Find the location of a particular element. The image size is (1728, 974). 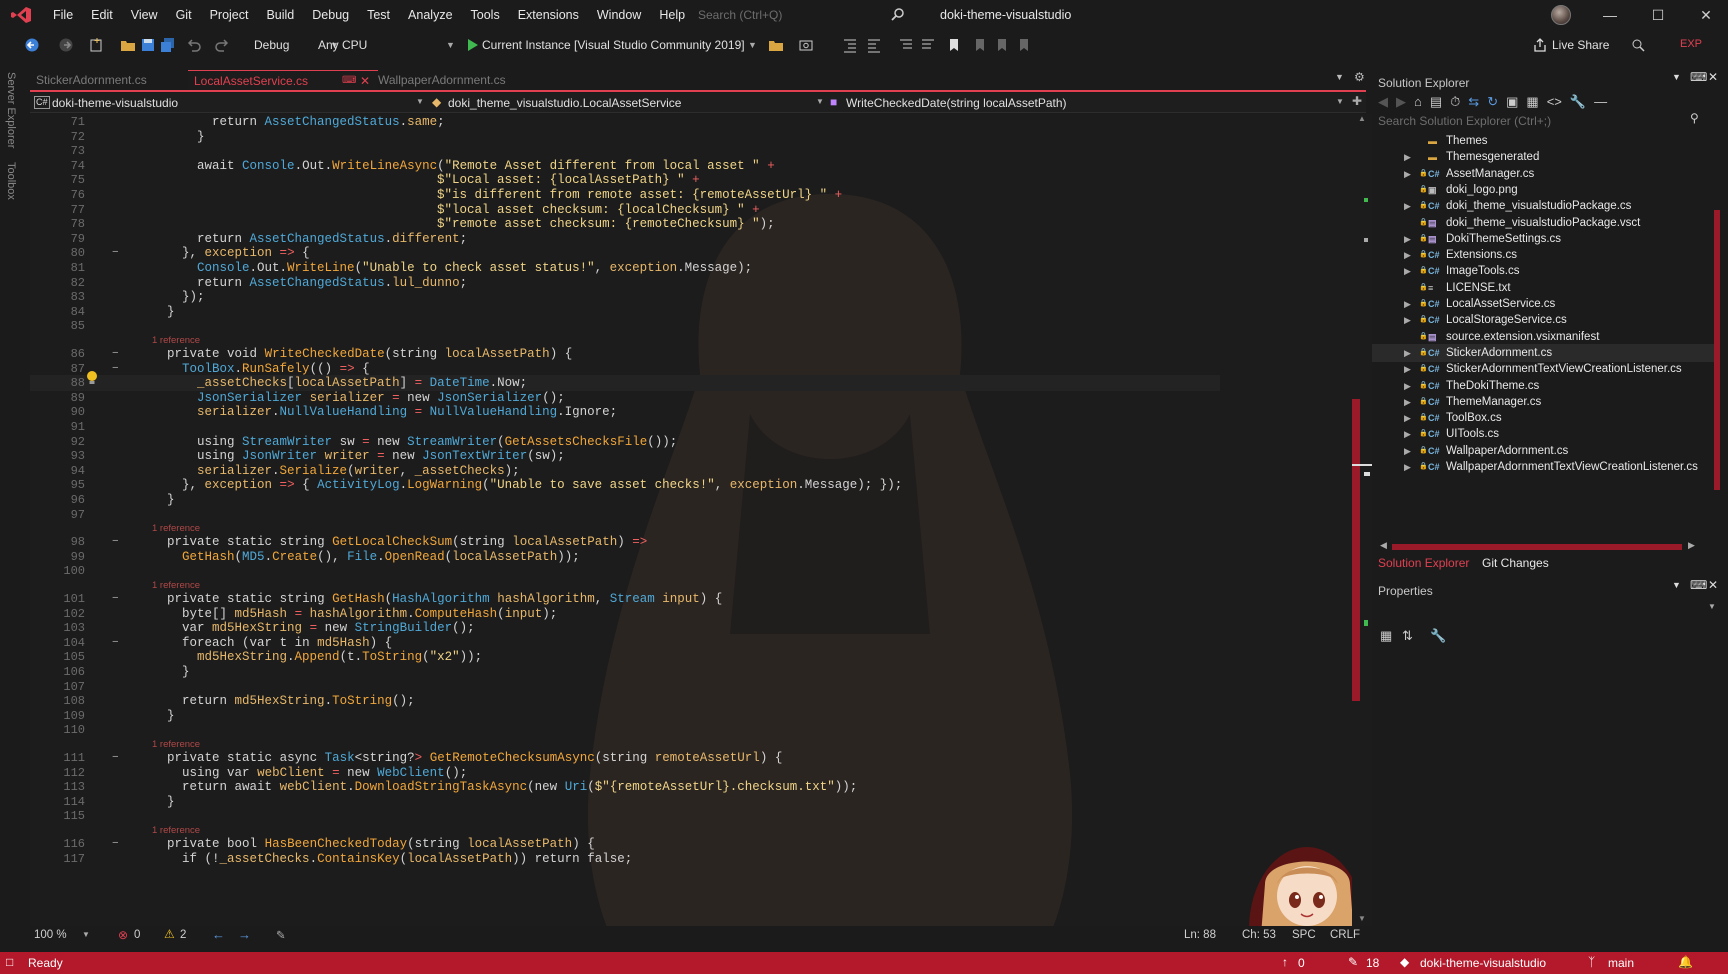

redo-icon is located at coordinates (222, 45).